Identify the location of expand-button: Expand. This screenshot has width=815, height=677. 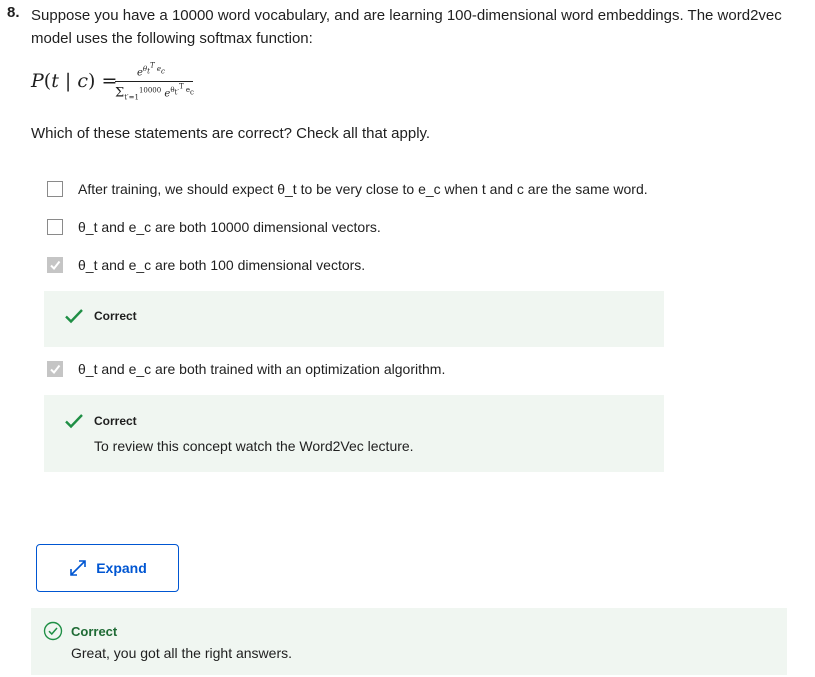
(107, 568).